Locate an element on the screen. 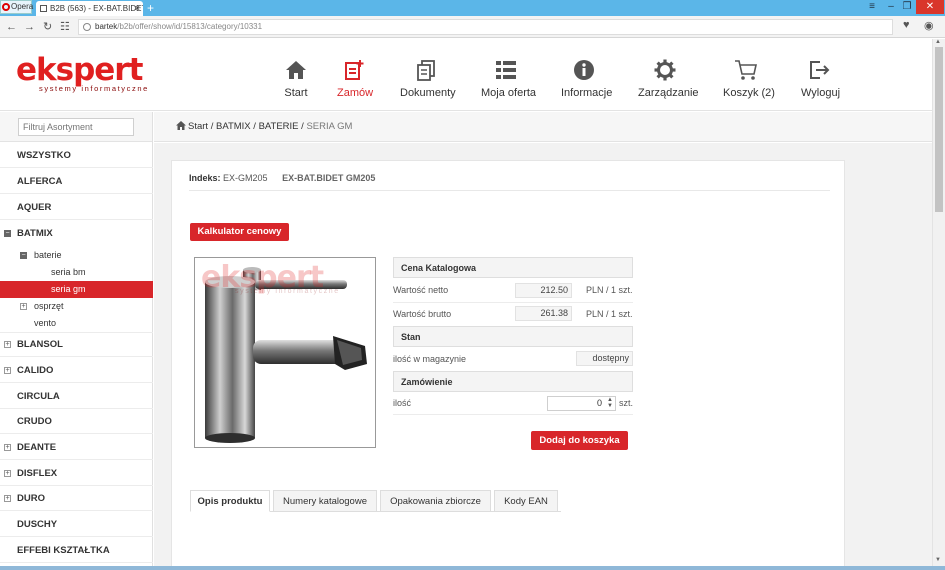  product-image: ekspert systemy informatyczne is located at coordinates (285, 352).